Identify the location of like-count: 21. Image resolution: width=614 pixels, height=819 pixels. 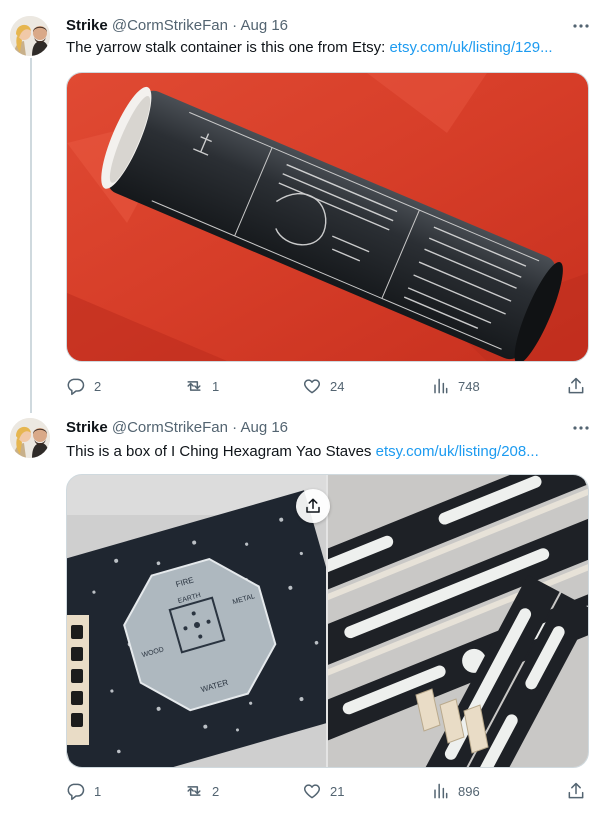
(337, 791).